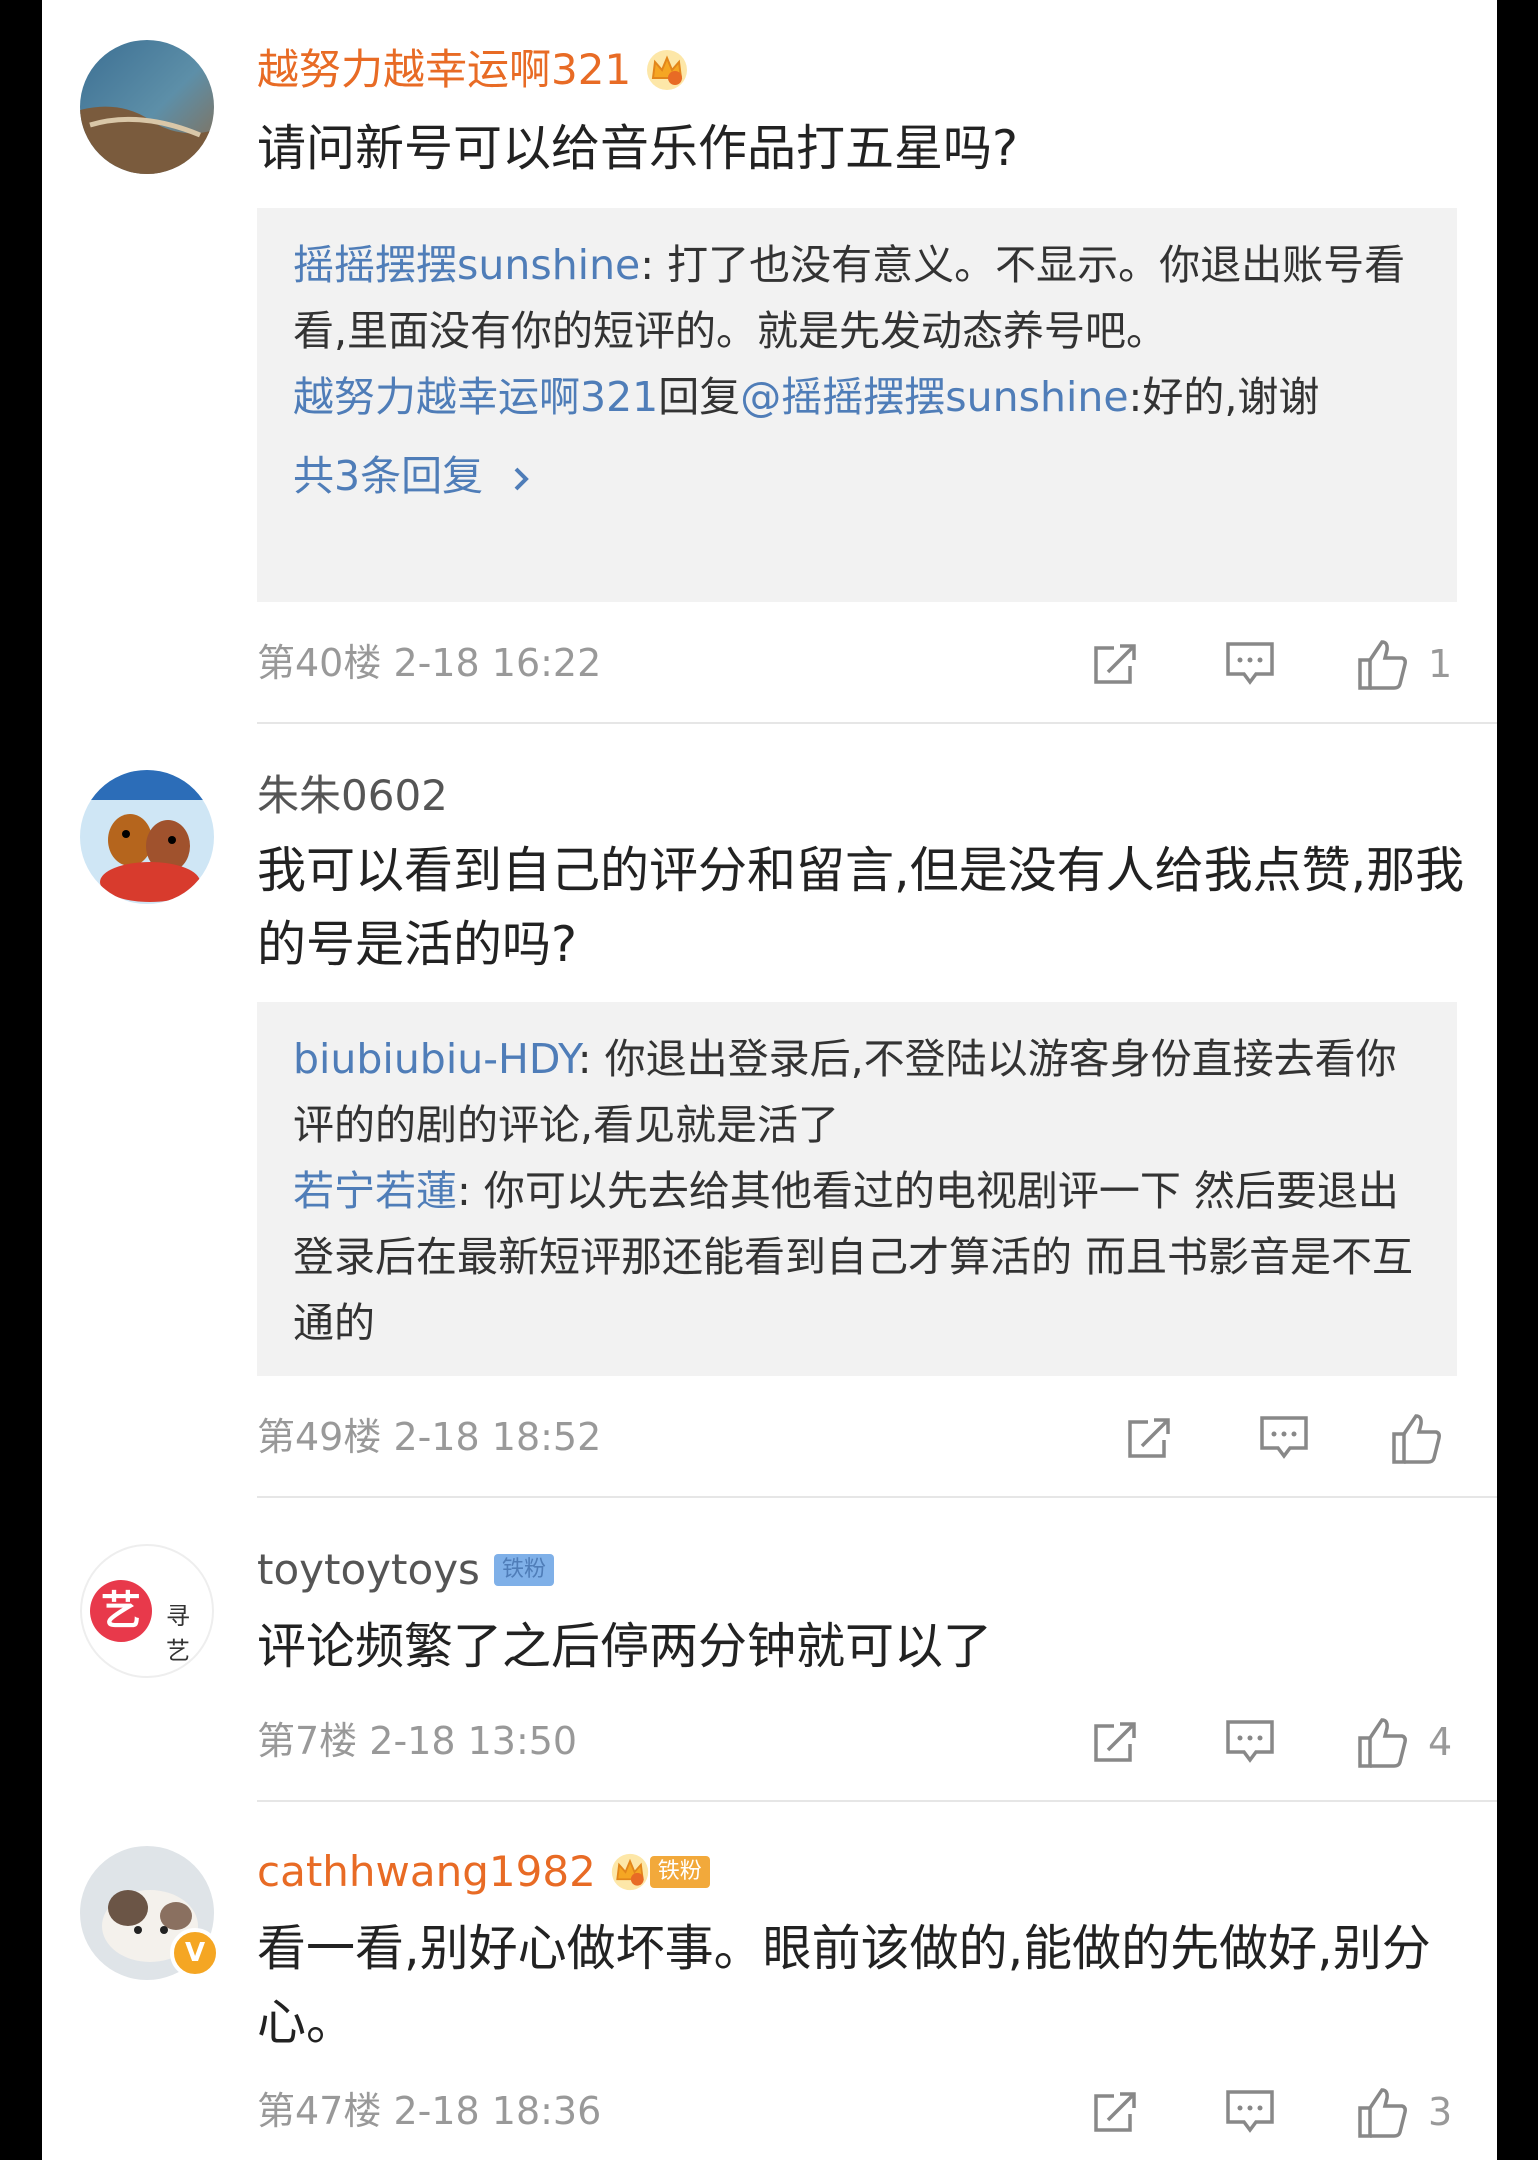 The image size is (1538, 2160). Describe the element at coordinates (861, 907) in the screenshot. I see `comment-text: 我可以看到自己的评分和留言,但是没有人给我点赞,那我的号是活的吗?` at that location.